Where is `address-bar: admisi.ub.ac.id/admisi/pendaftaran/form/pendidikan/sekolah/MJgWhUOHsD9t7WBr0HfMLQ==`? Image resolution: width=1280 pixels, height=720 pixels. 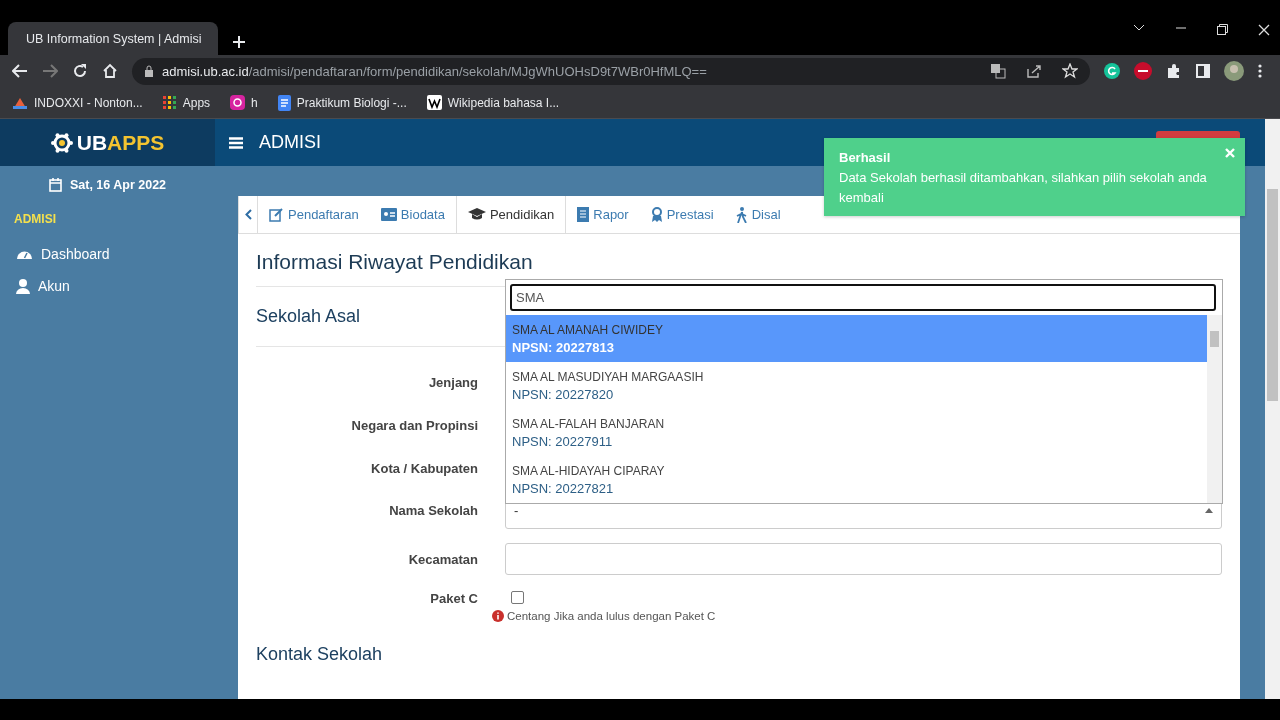 address-bar: admisi.ub.ac.id/admisi/pendaftaran/form/pendidikan/sekolah/MJgWhUOHsD9t7WBr0HfMLQ== is located at coordinates (611, 71).